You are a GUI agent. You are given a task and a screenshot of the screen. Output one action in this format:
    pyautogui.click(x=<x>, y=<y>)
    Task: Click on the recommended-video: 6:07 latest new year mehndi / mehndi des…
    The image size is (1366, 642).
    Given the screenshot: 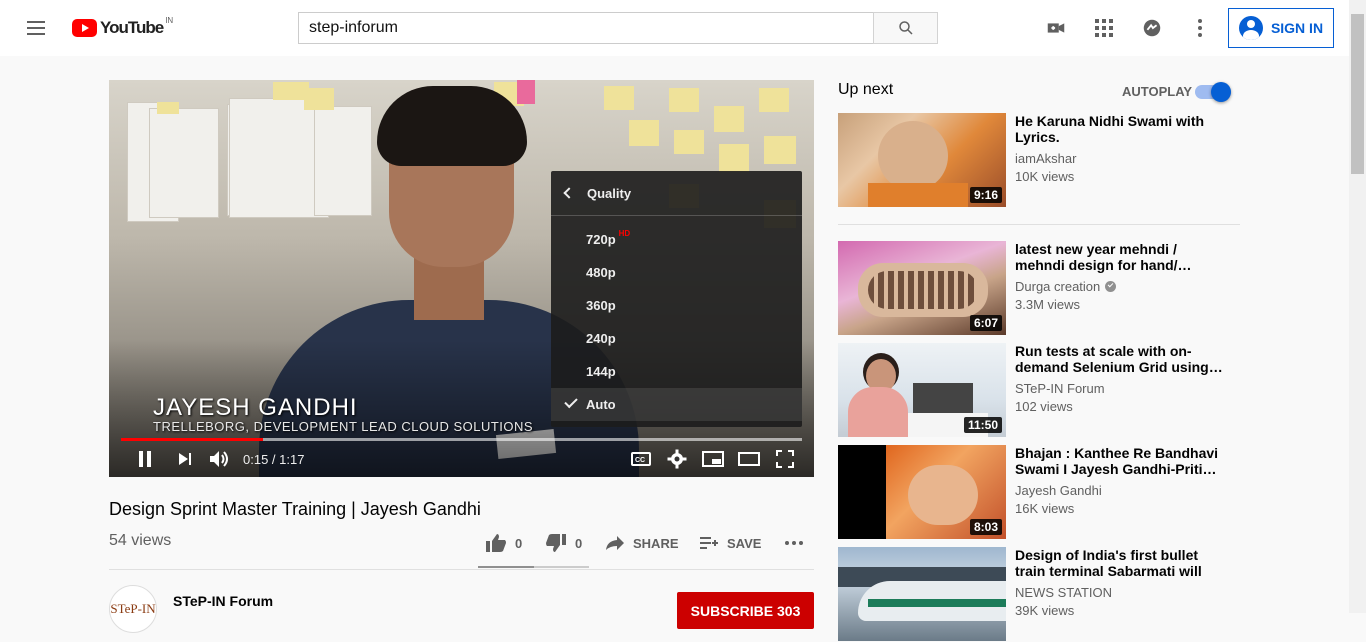 What is the action you would take?
    pyautogui.click(x=1038, y=288)
    